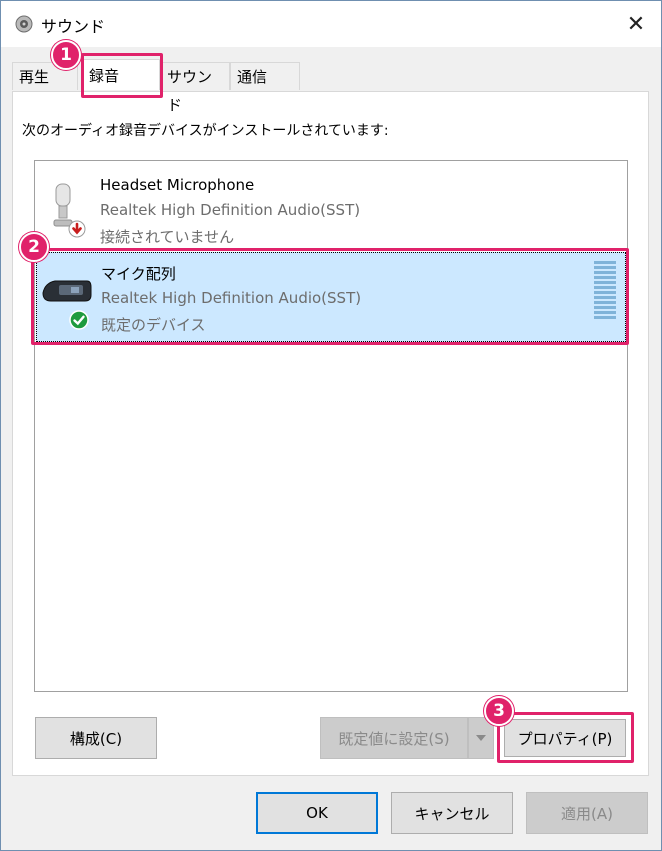  I want to click on set-default-button: 既定値に設定(S), so click(394, 738).